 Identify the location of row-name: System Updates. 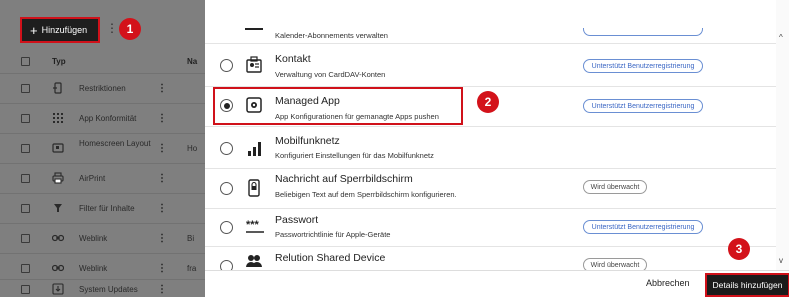
(108, 289).